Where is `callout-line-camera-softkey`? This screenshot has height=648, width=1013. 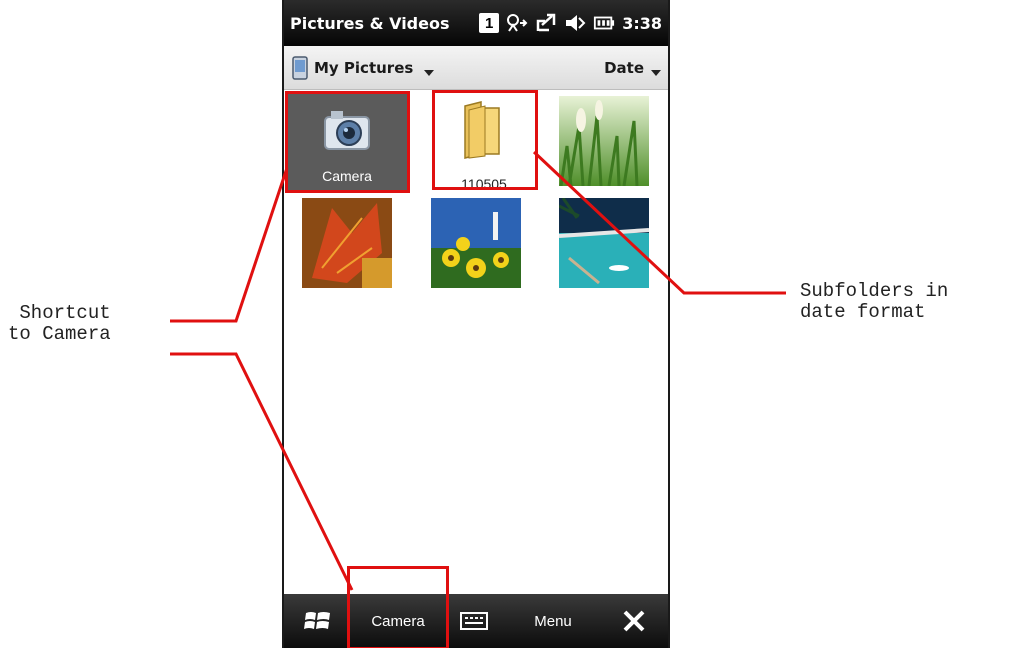
callout-line-camera-softkey is located at coordinates (262, 471).